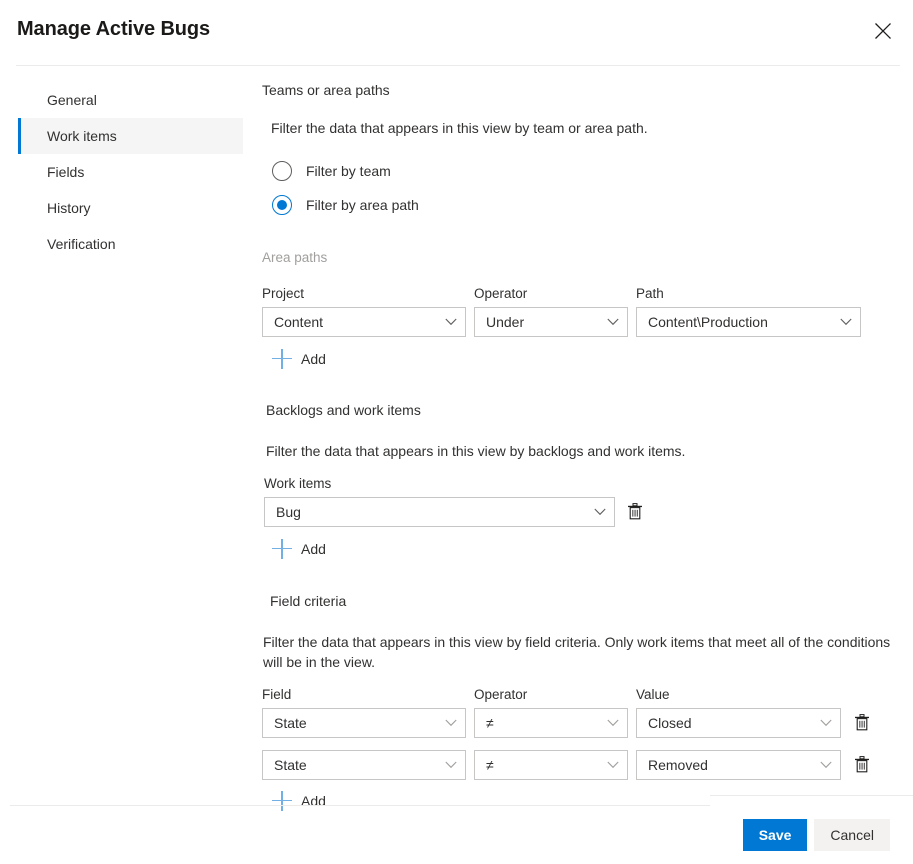  What do you see at coordinates (288, 511) in the screenshot?
I see `work-items-dropdown-value: Bug` at bounding box center [288, 511].